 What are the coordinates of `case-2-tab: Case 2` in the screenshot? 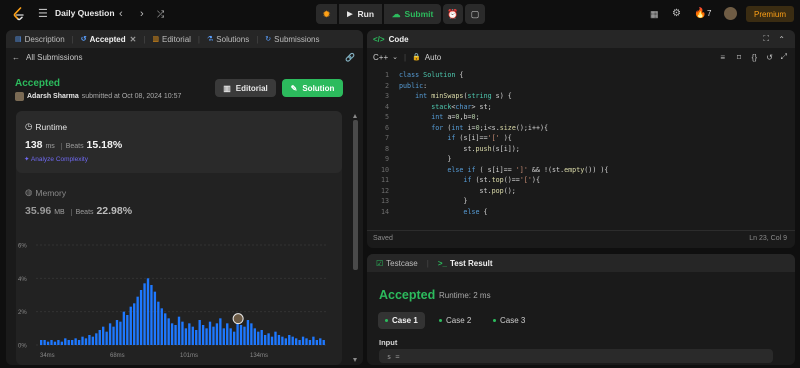 It's located at (455, 320).